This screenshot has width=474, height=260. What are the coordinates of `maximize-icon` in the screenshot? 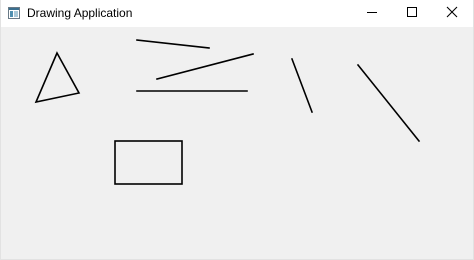 It's located at (412, 14).